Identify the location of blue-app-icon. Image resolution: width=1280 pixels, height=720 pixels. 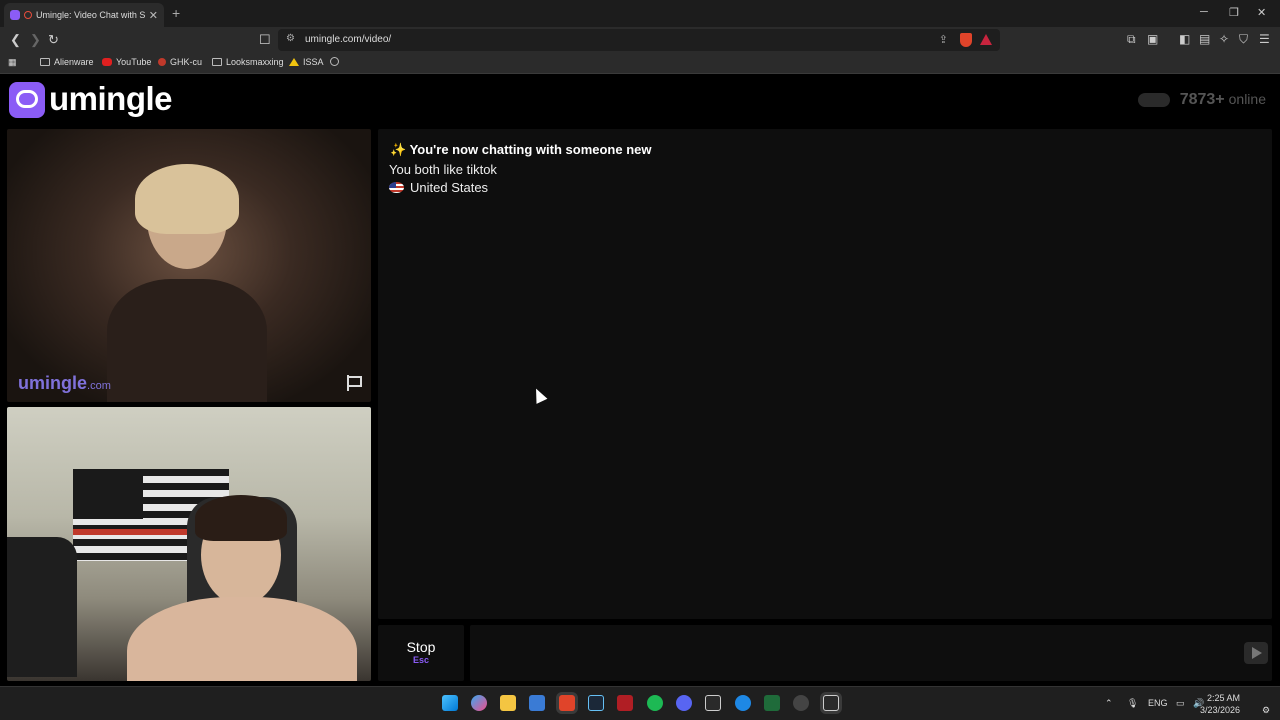
(743, 703).